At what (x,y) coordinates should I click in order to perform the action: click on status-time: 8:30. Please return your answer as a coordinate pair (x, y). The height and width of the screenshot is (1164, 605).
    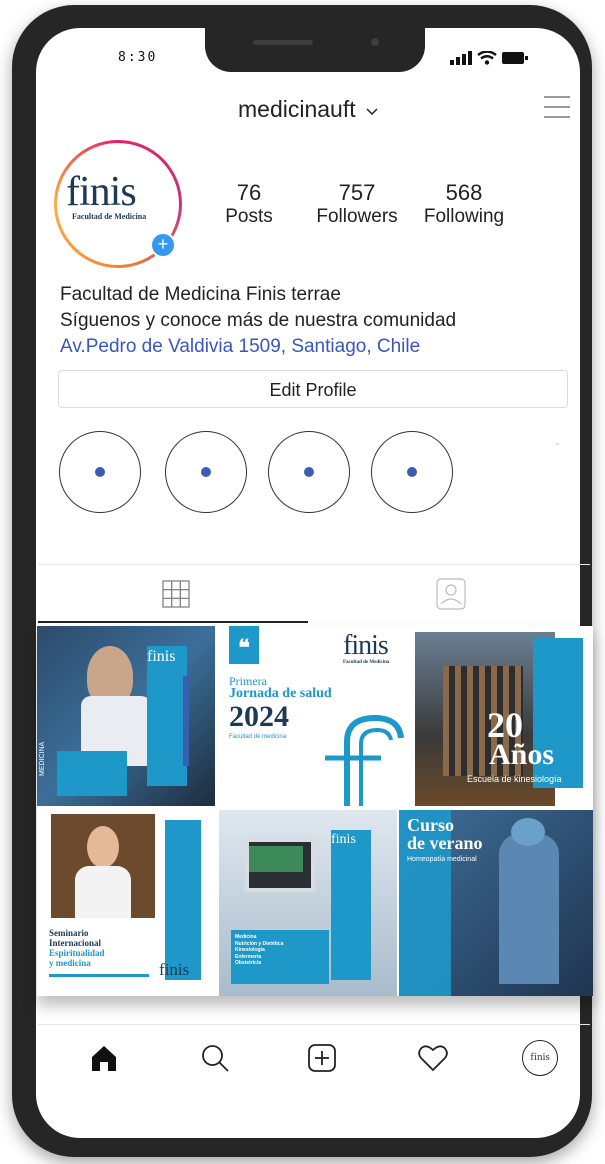
    Looking at the image, I should click on (138, 57).